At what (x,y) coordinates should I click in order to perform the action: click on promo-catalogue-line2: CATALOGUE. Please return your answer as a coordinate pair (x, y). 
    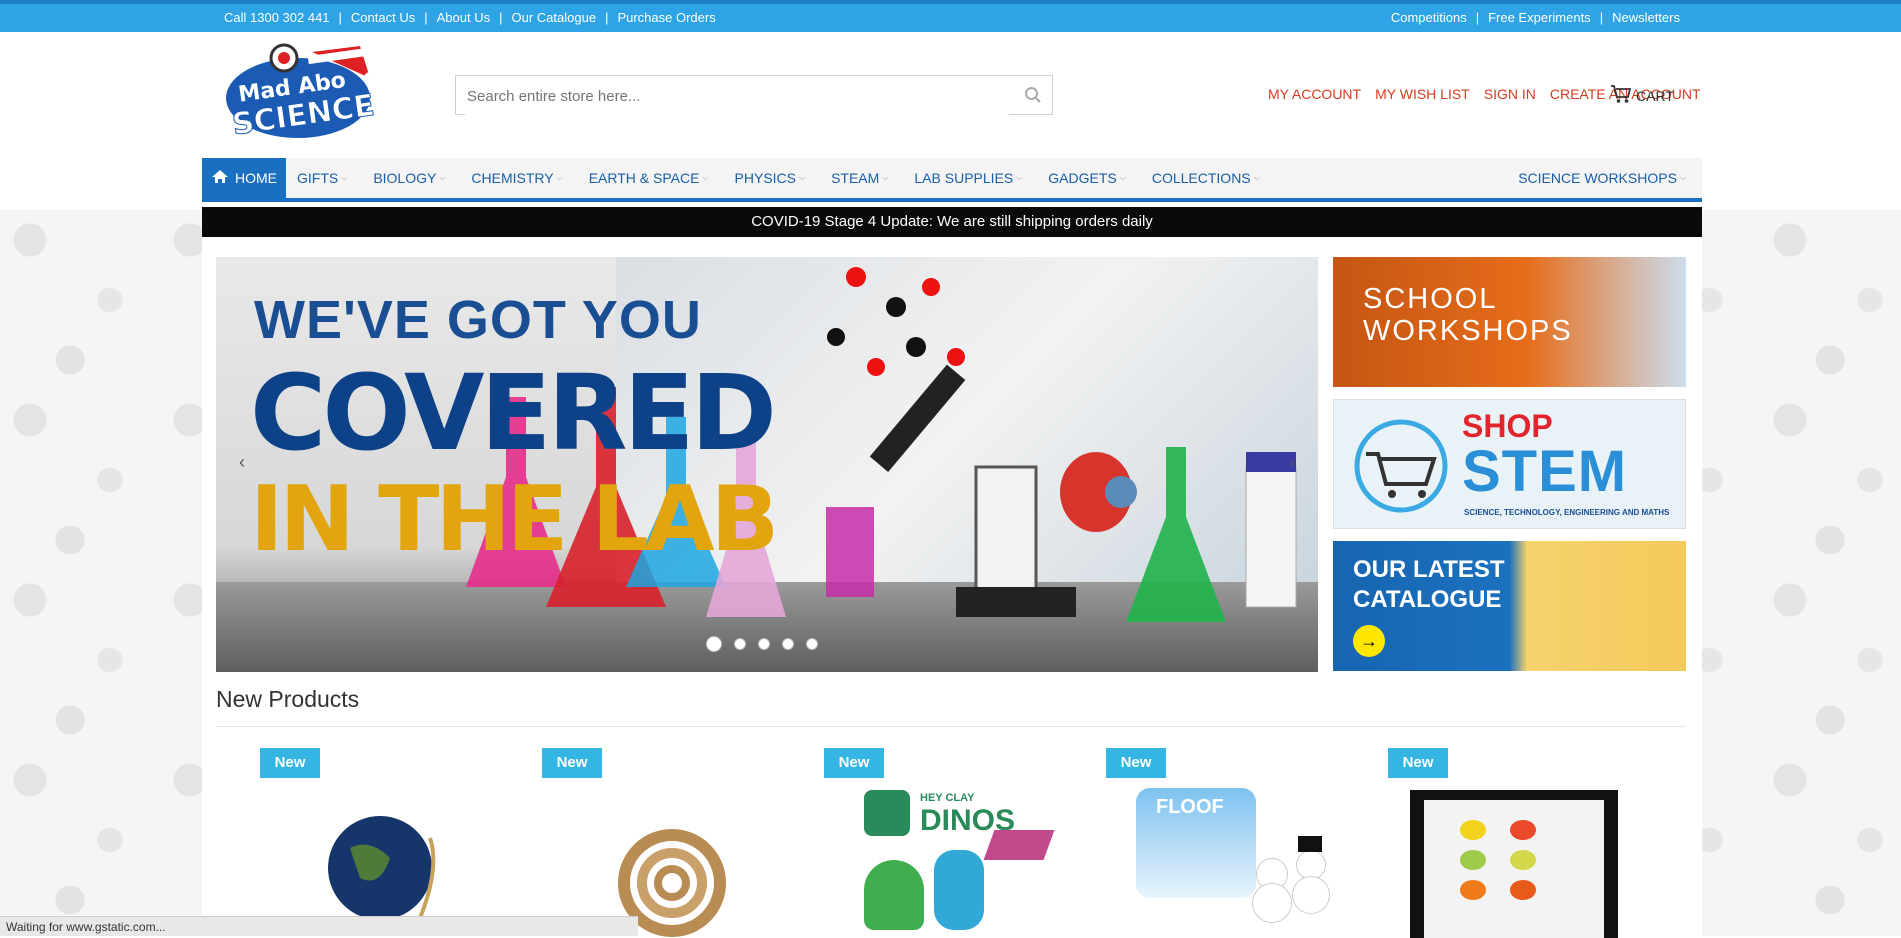
    Looking at the image, I should click on (1427, 599).